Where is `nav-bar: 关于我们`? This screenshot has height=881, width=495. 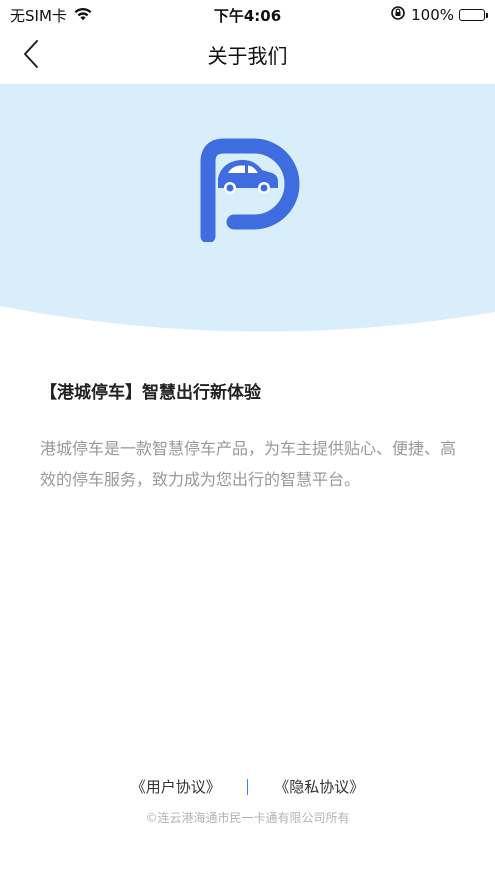
nav-bar: 关于我们 is located at coordinates (247, 56).